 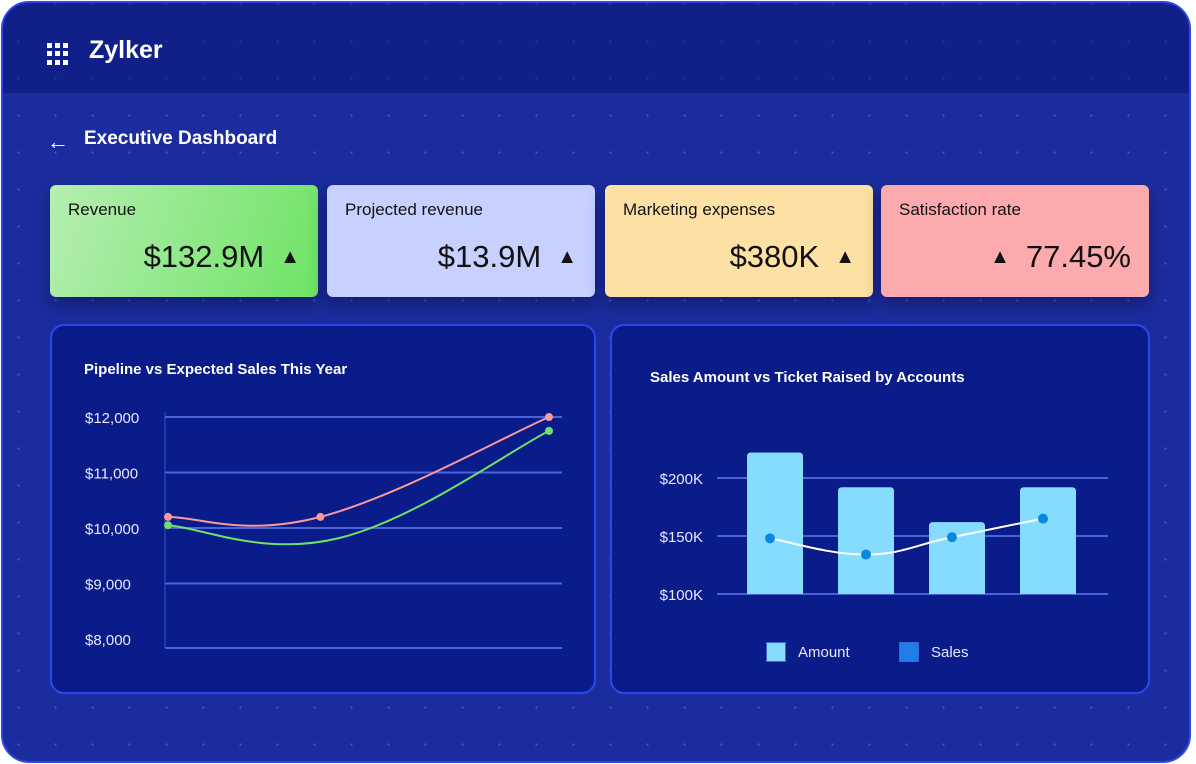 I want to click on kpi-value-row: ▲ 77.45%, so click(x=1060, y=257).